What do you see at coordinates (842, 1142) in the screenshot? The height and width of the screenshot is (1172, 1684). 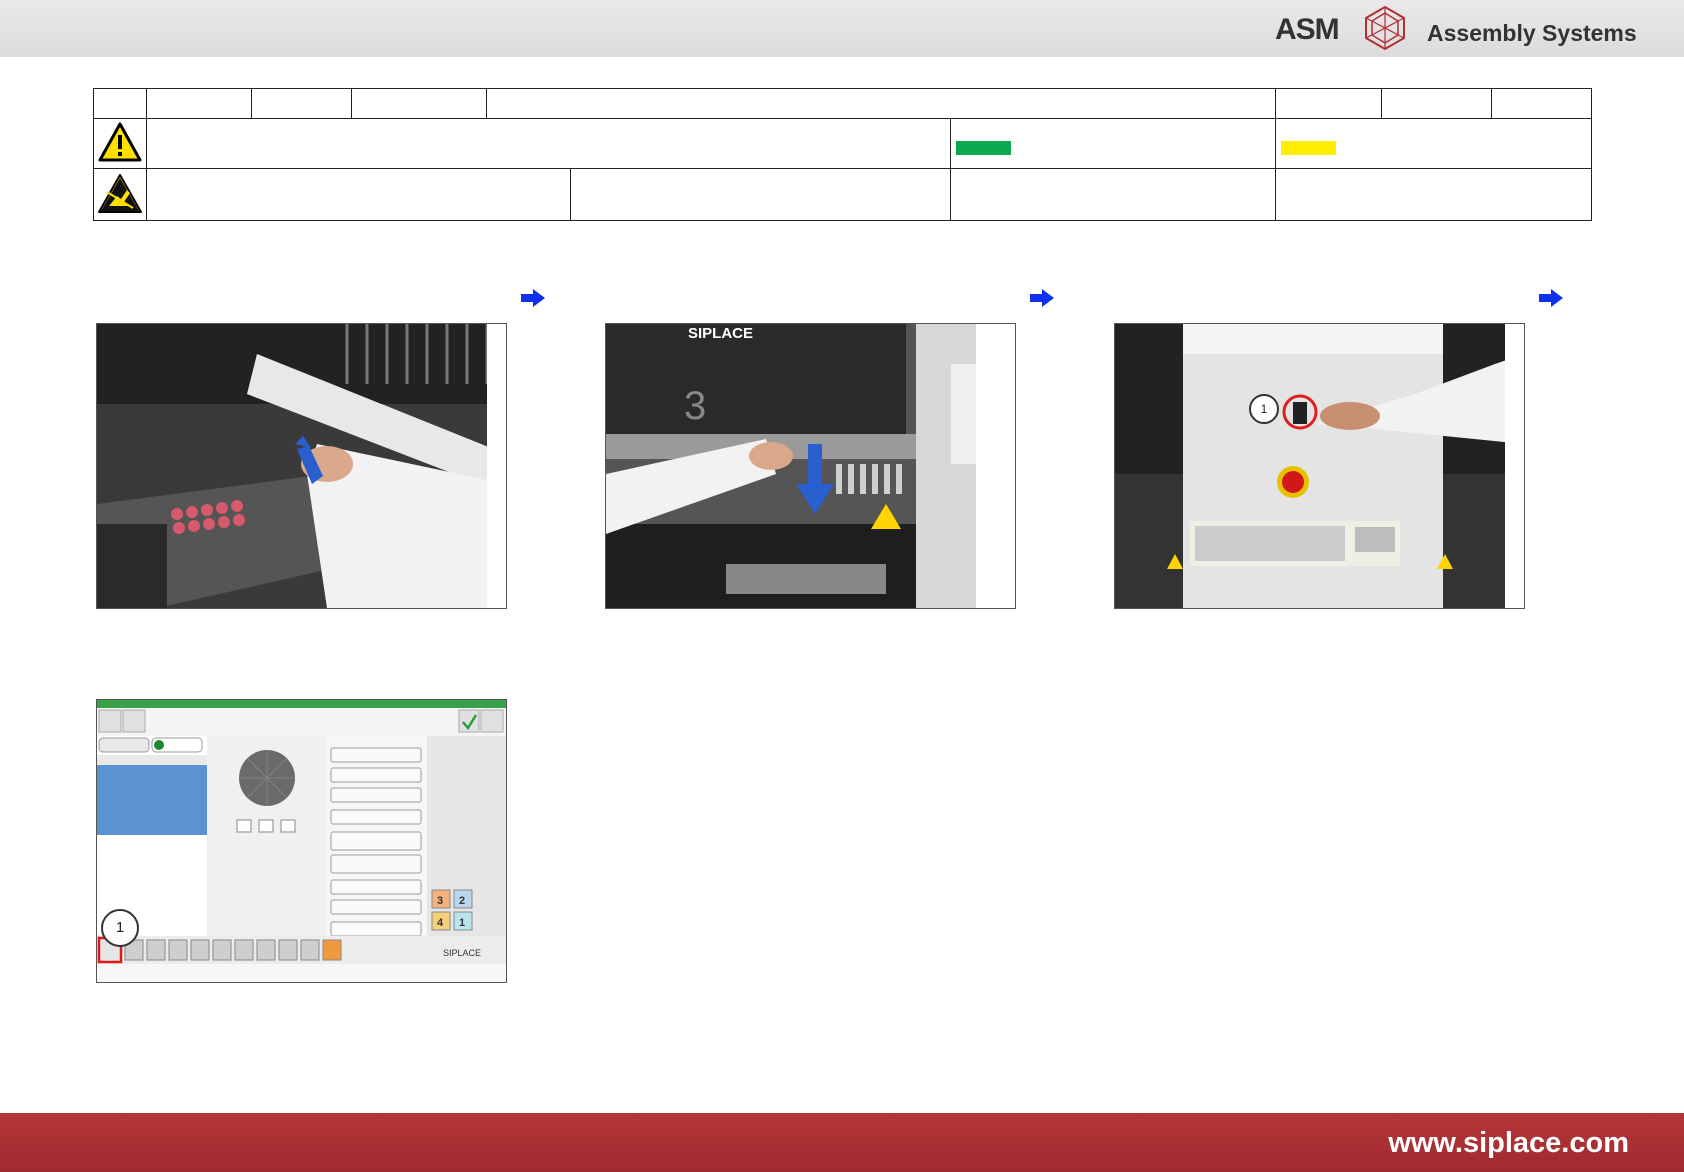 I see `footer-bar: www.siplace.com` at bounding box center [842, 1142].